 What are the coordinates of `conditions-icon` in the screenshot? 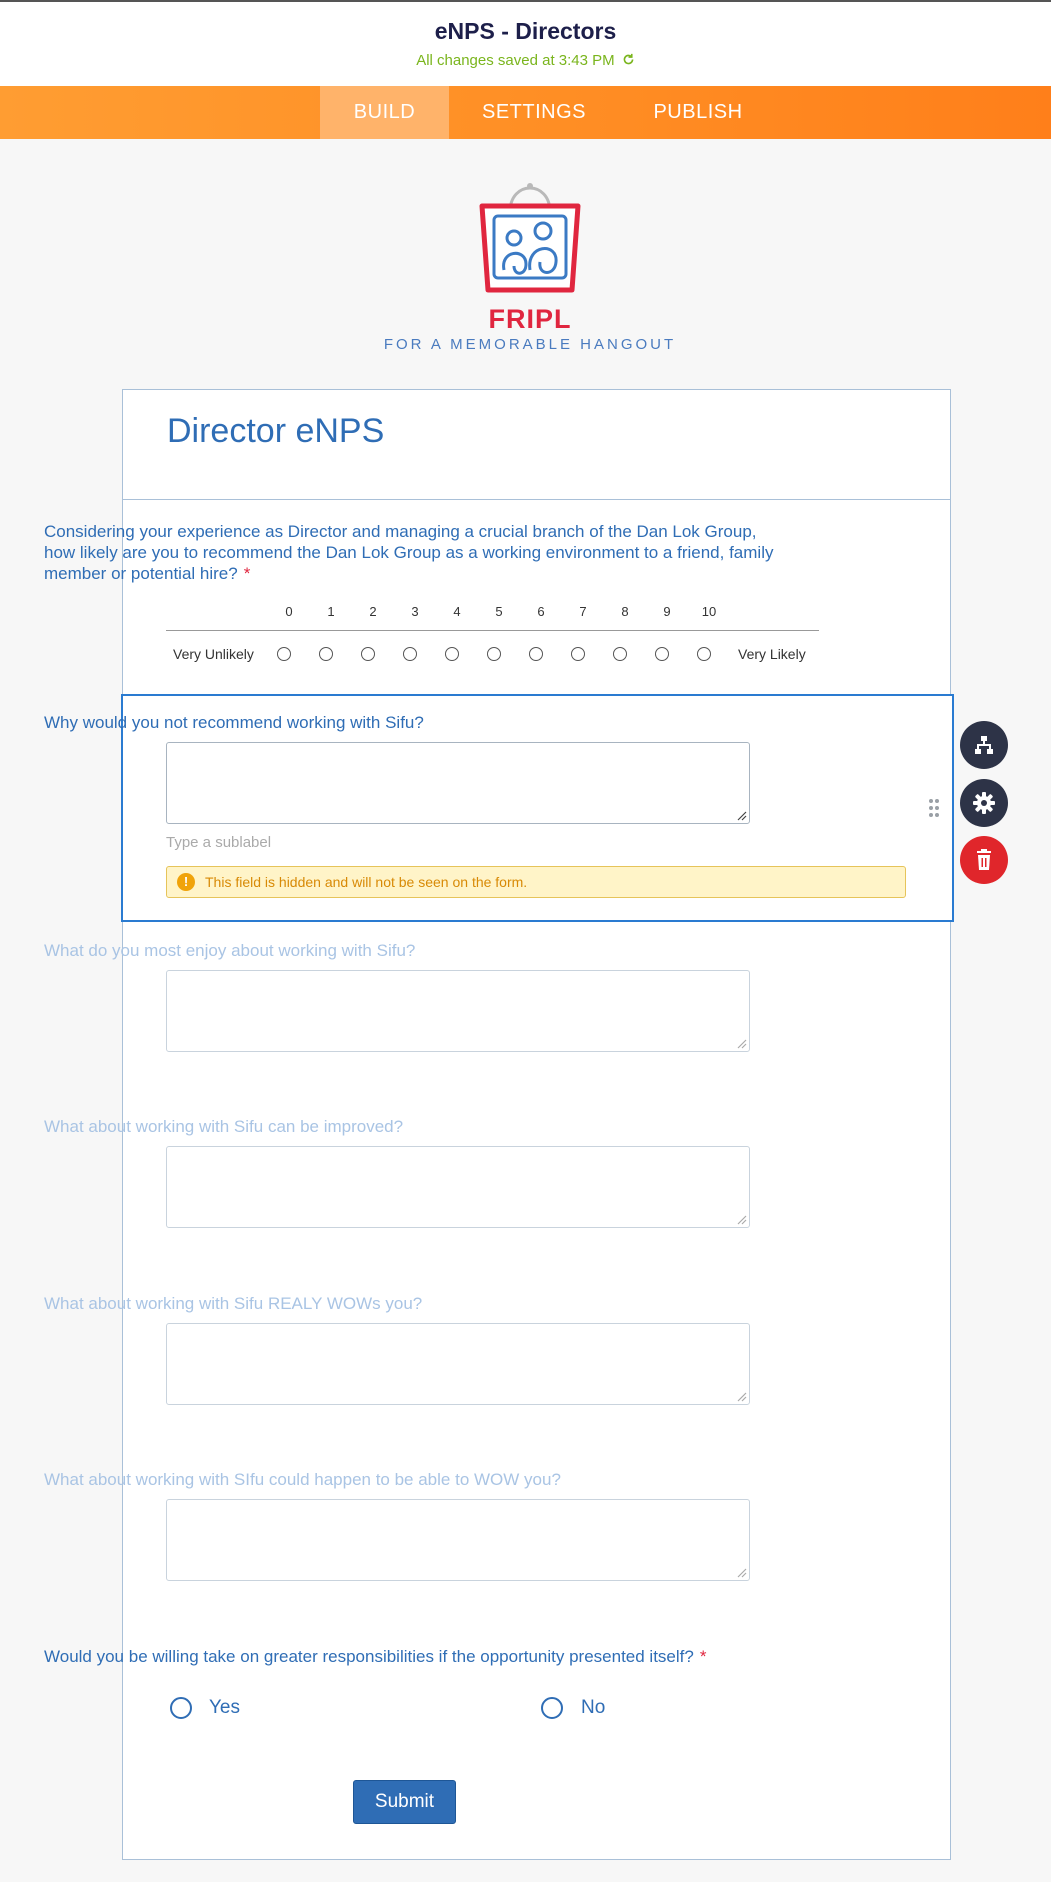 It's located at (984, 745).